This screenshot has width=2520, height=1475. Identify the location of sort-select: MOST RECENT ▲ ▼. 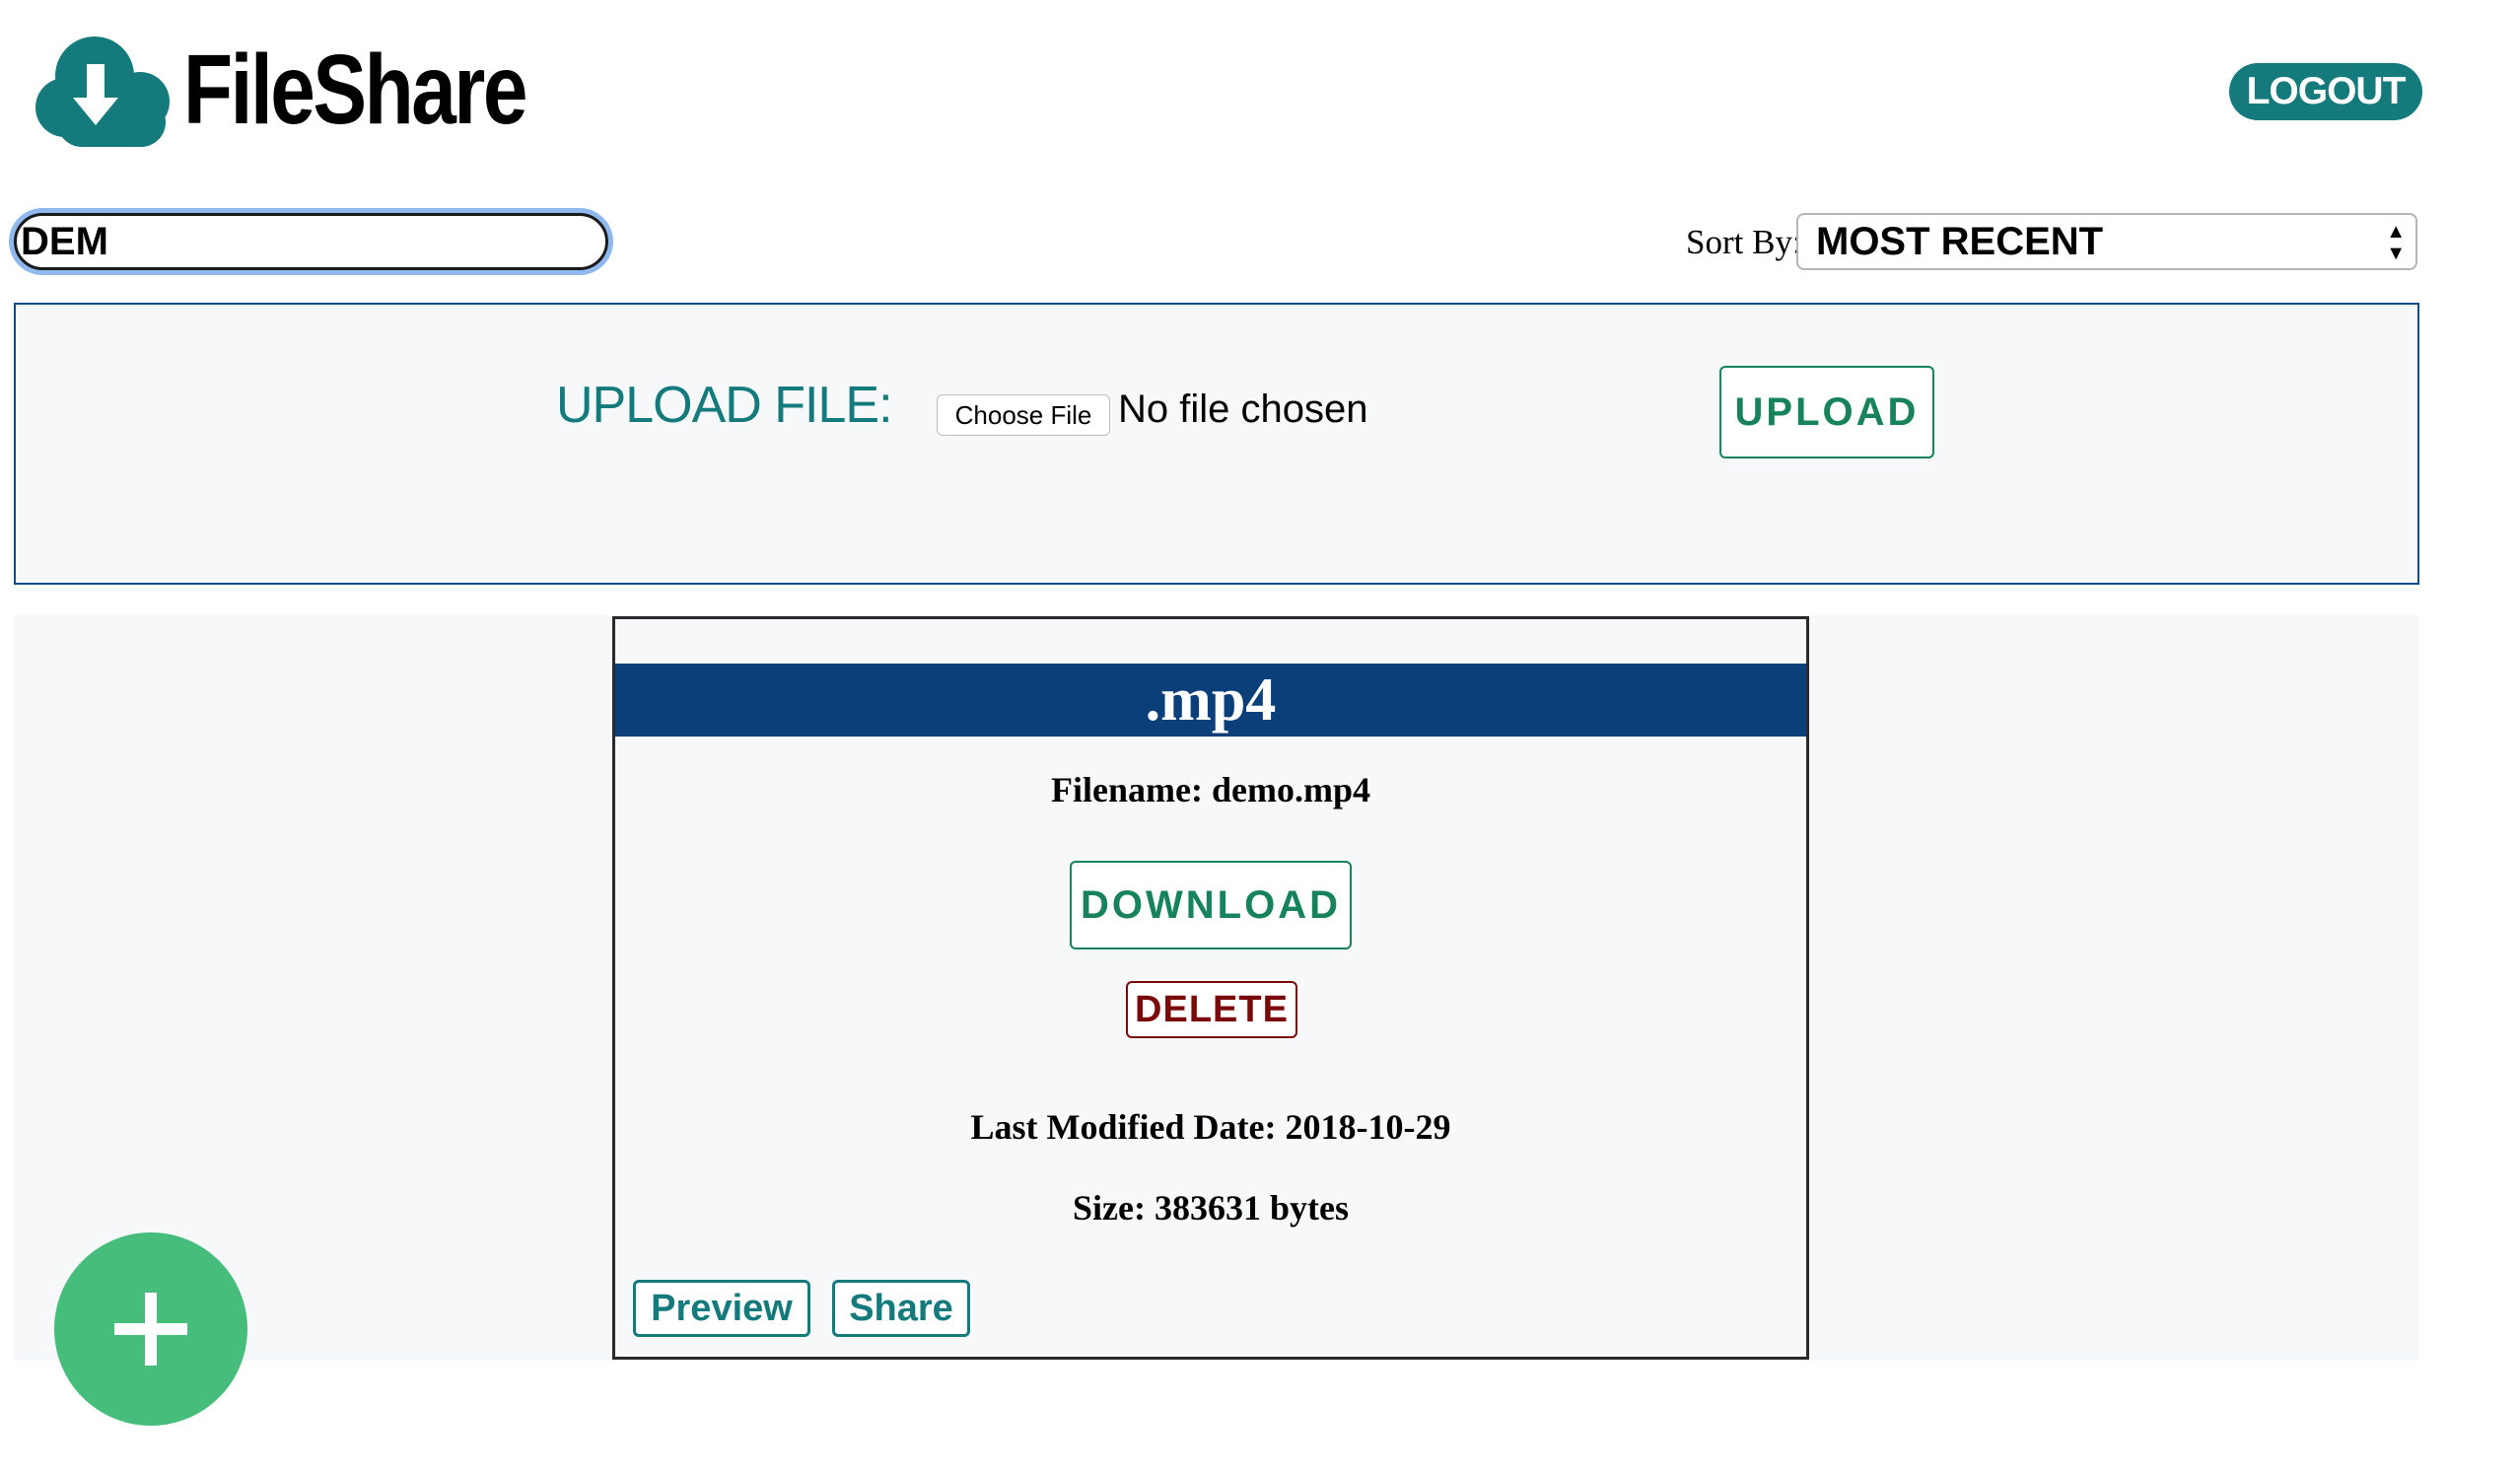
(2106, 241).